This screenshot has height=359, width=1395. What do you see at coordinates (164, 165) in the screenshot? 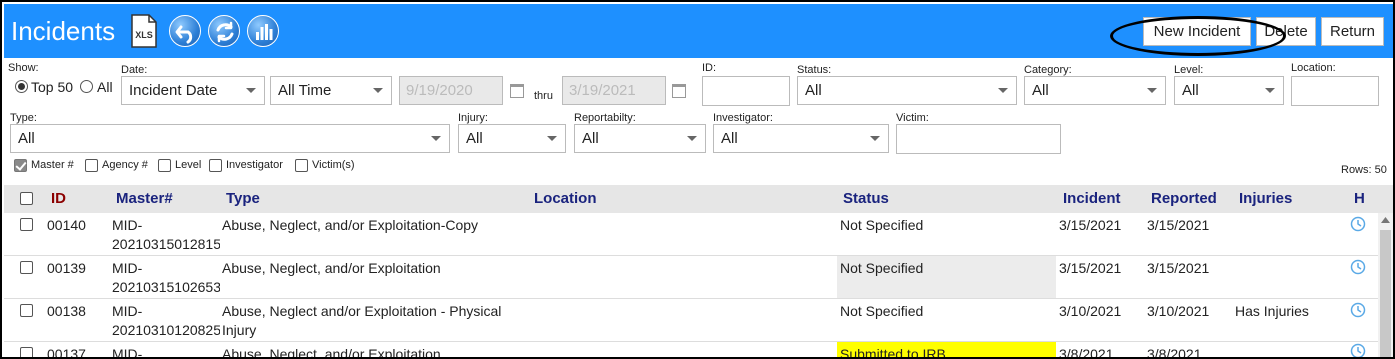
I see `level-column-checkbox` at bounding box center [164, 165].